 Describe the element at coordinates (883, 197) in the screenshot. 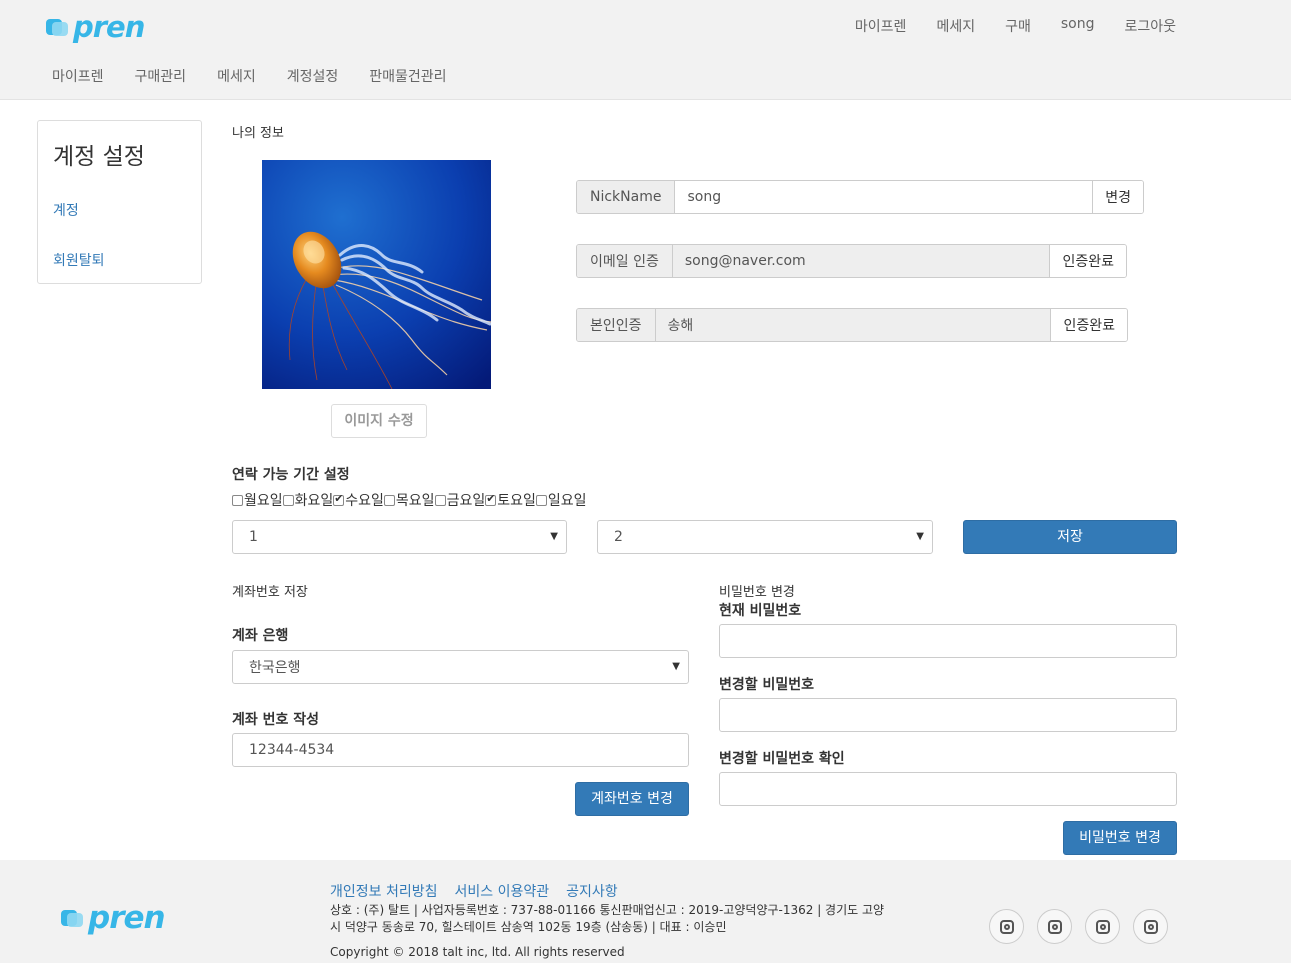

I see `nickname-input: song` at that location.